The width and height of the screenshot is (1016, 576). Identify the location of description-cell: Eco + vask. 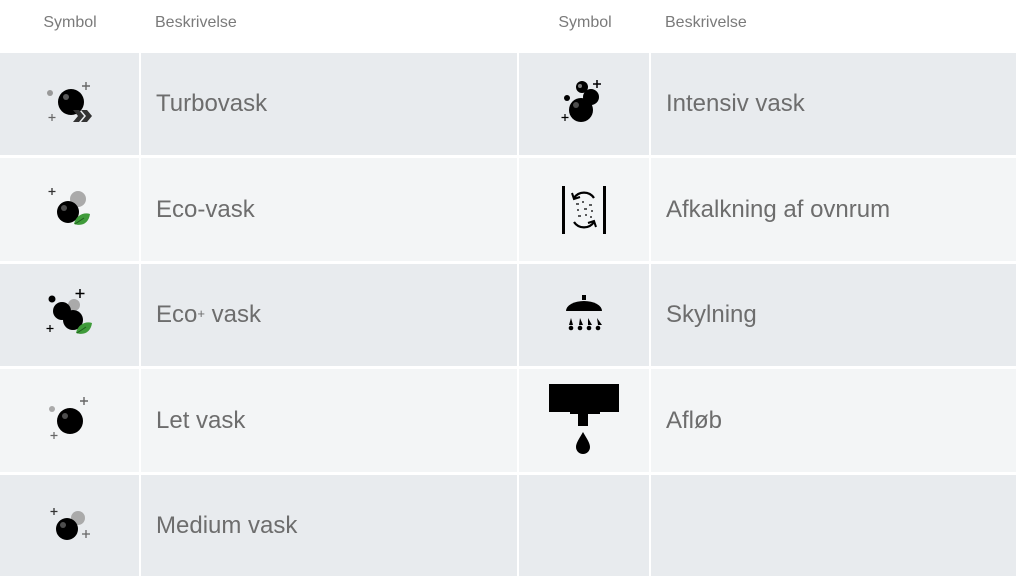
(329, 315).